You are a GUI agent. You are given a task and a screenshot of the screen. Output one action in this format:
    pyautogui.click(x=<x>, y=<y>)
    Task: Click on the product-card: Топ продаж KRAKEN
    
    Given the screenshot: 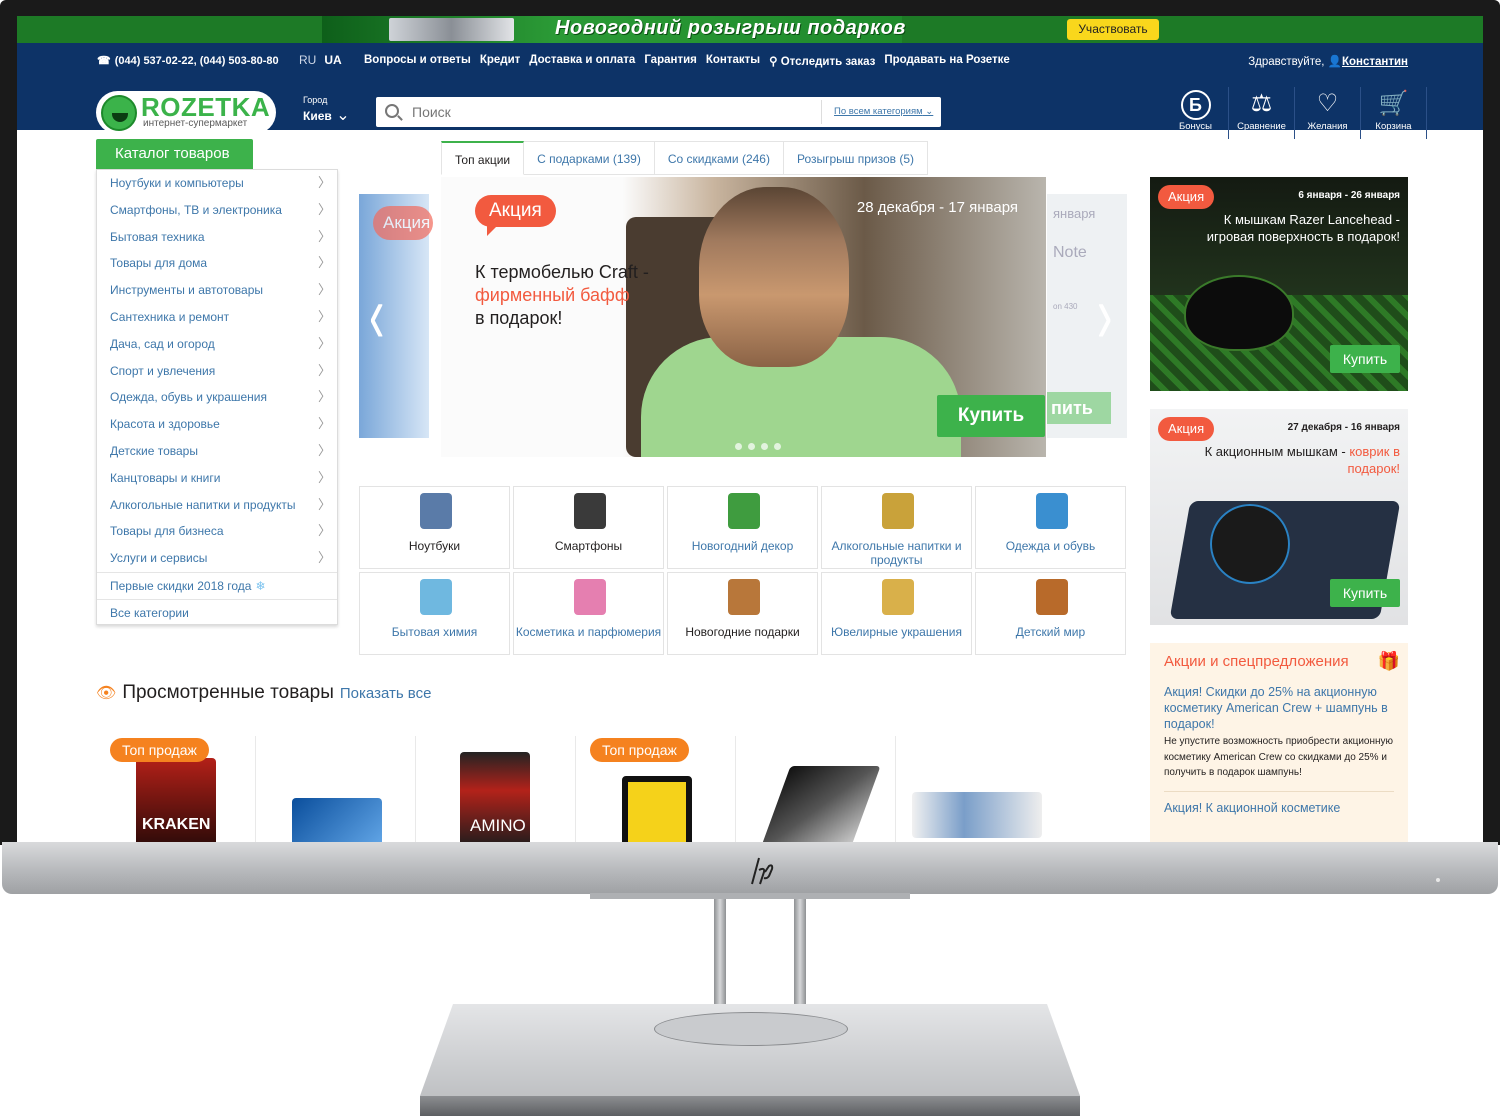 What is the action you would take?
    pyautogui.click(x=176, y=789)
    